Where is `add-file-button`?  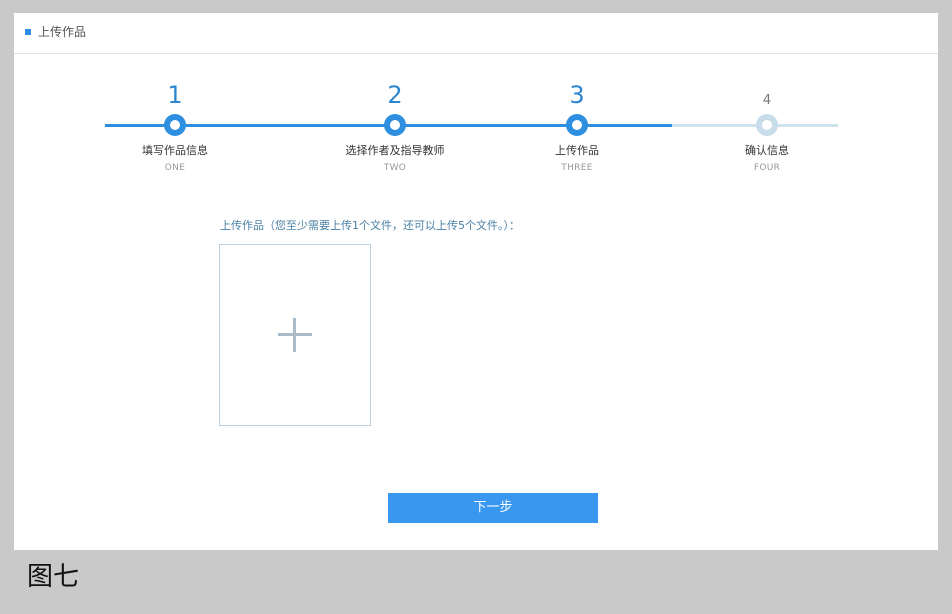 add-file-button is located at coordinates (295, 335).